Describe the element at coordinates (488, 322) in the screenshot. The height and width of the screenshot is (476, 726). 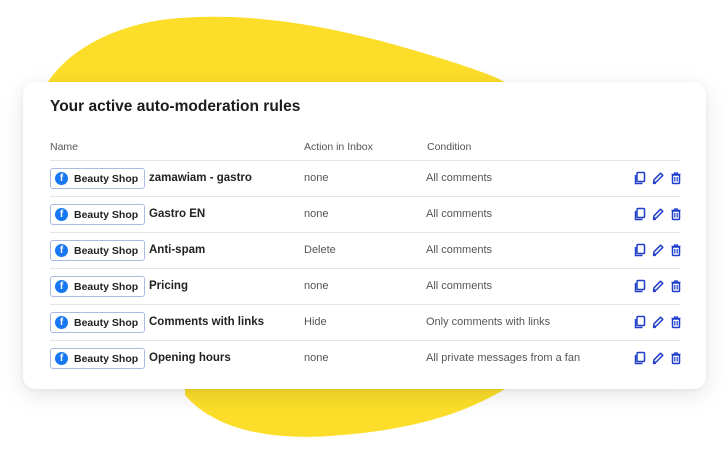
I see `rule-condition: Only comments with links` at that location.